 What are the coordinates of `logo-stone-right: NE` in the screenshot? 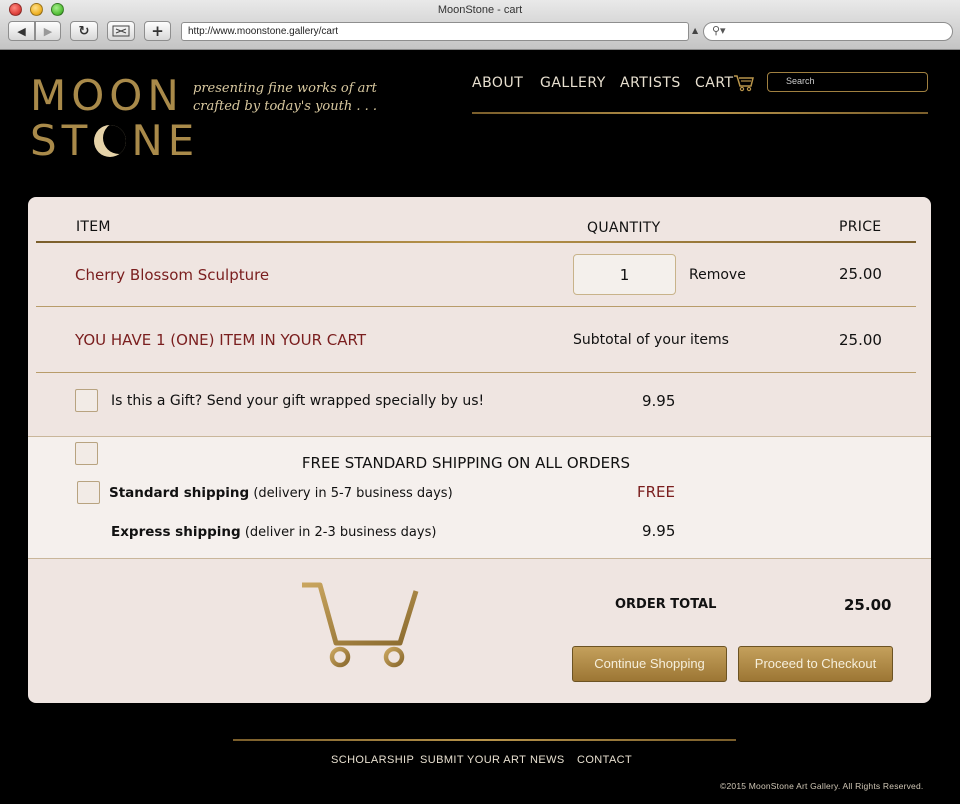 It's located at (165, 140).